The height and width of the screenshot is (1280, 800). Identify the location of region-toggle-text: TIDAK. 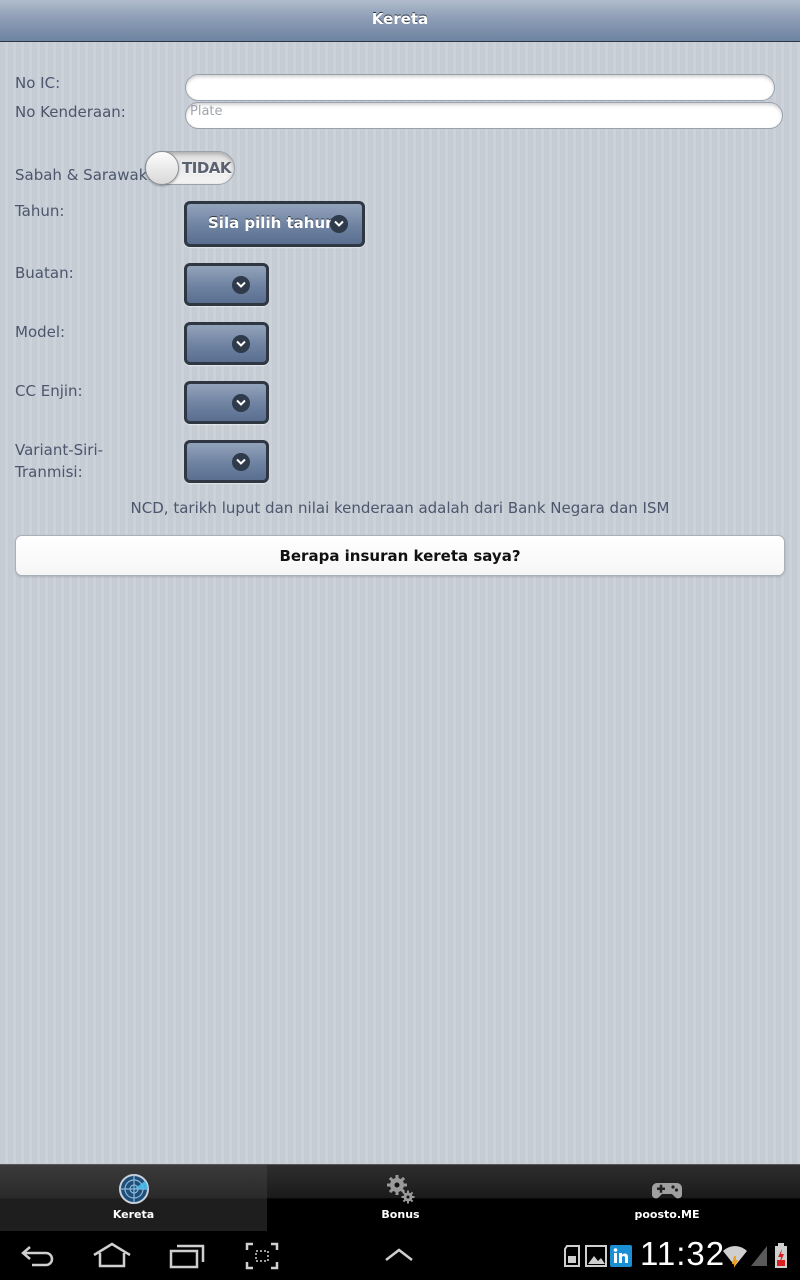
(207, 168).